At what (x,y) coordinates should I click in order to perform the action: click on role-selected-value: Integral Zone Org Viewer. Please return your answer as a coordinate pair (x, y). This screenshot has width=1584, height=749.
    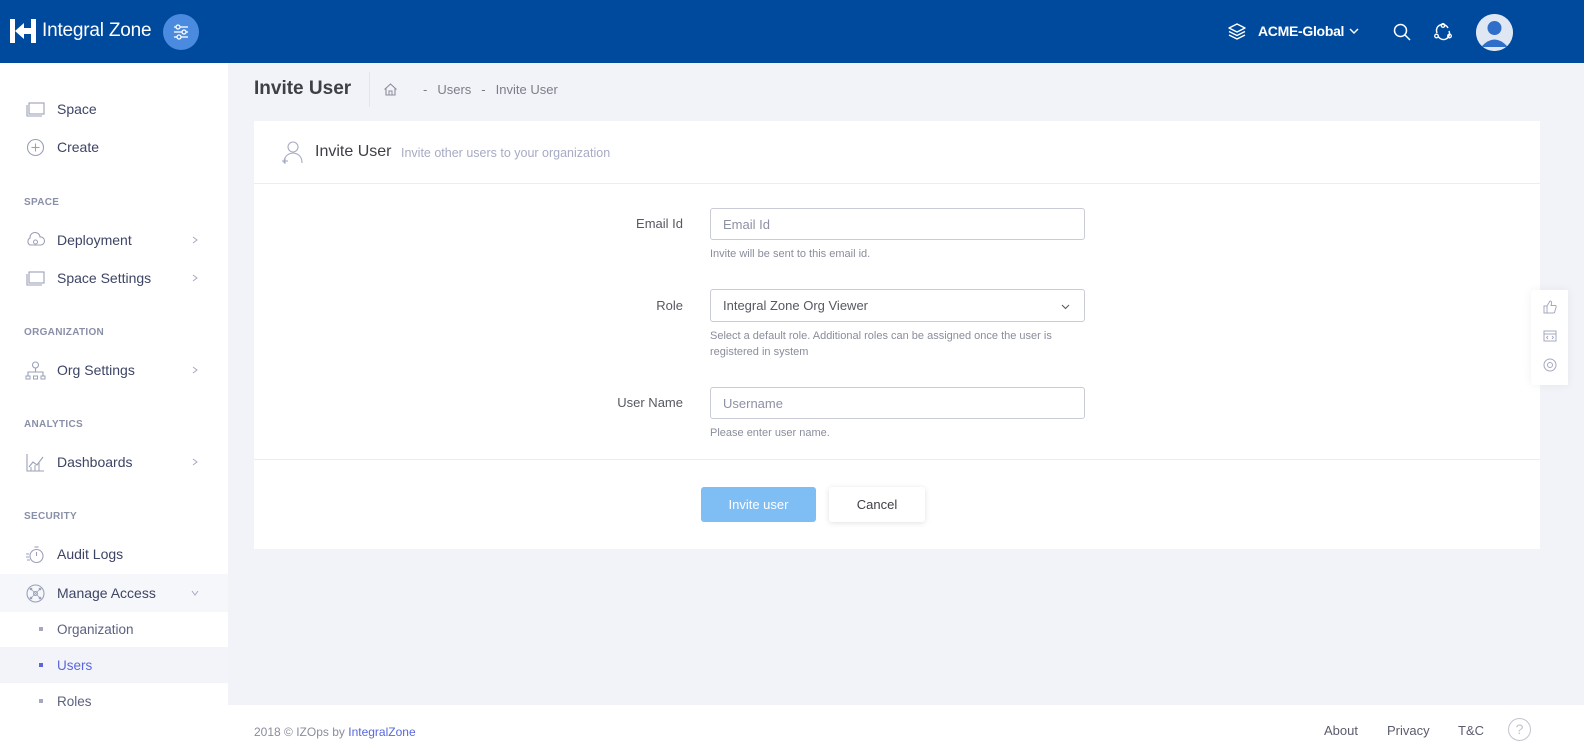
    Looking at the image, I should click on (795, 305).